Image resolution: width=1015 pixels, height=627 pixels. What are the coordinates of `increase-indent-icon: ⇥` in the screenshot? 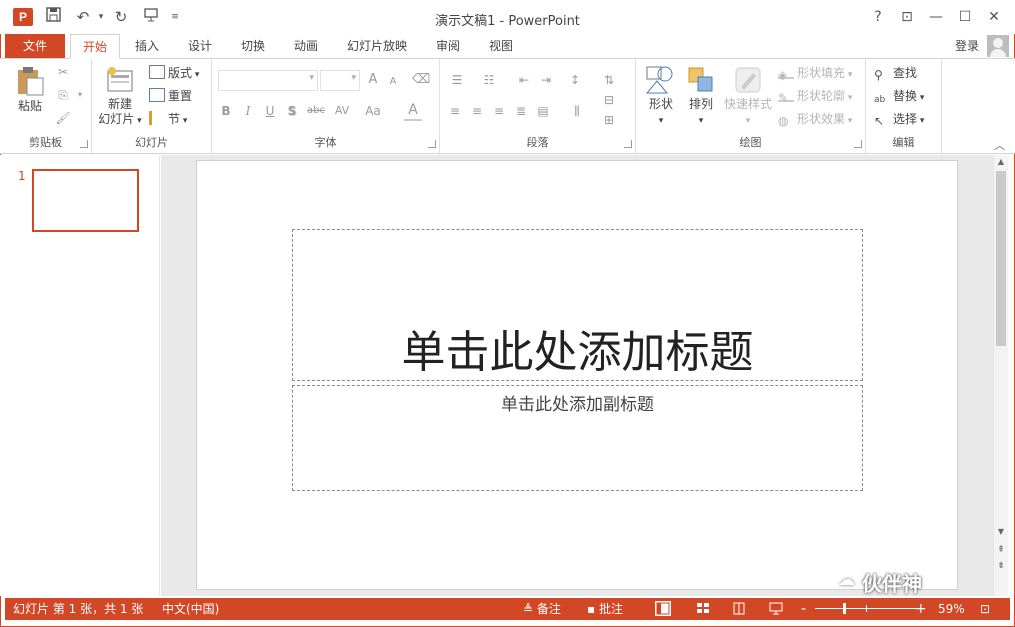 It's located at (546, 80).